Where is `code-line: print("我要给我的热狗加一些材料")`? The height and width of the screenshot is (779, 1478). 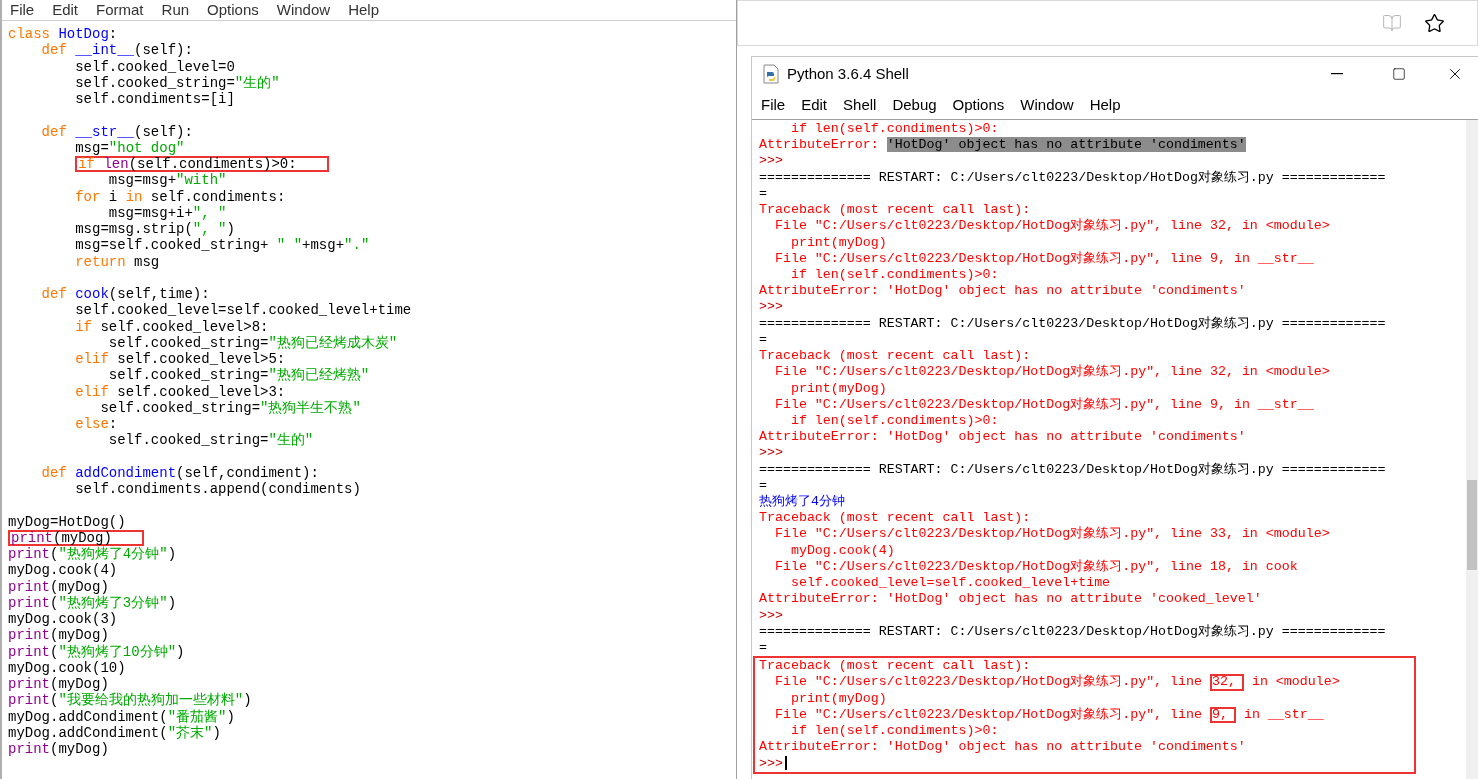 code-line: print("我要给我的热狗加一些材料") is located at coordinates (130, 700).